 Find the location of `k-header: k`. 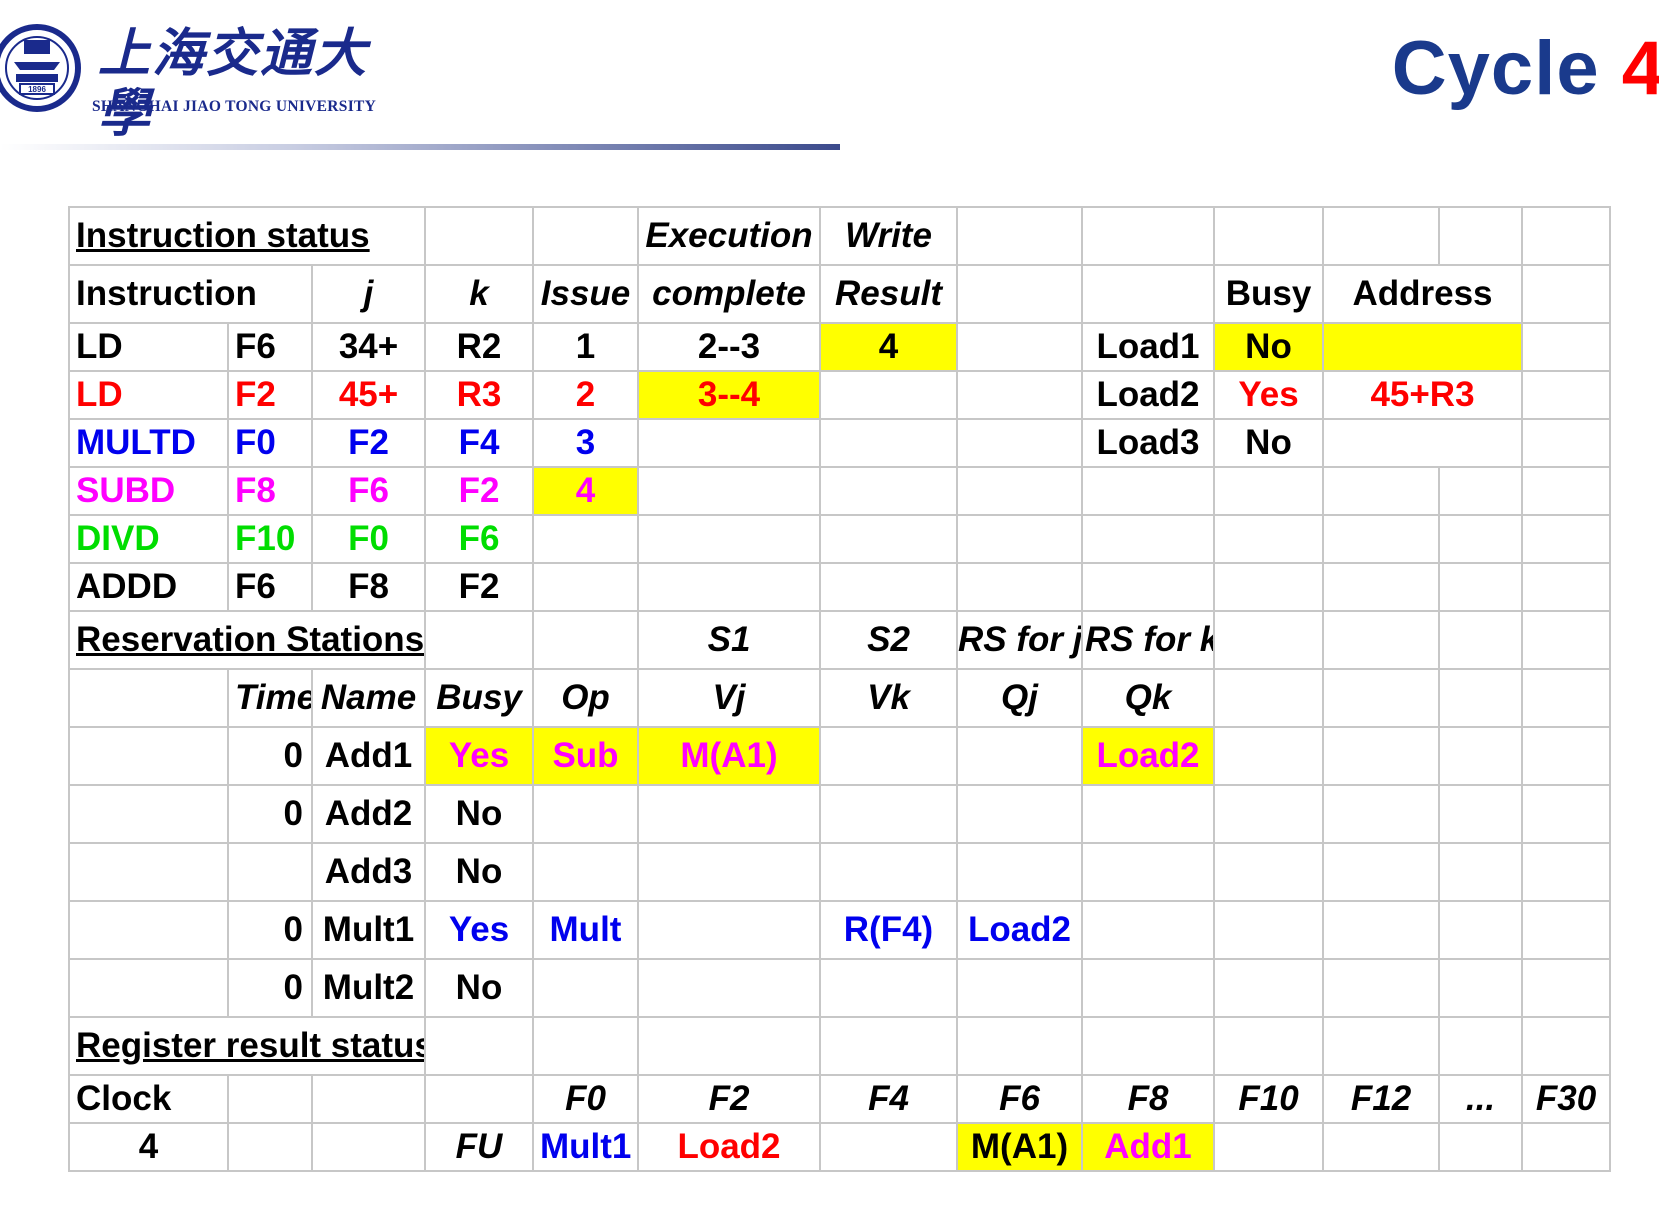

k-header: k is located at coordinates (479, 294).